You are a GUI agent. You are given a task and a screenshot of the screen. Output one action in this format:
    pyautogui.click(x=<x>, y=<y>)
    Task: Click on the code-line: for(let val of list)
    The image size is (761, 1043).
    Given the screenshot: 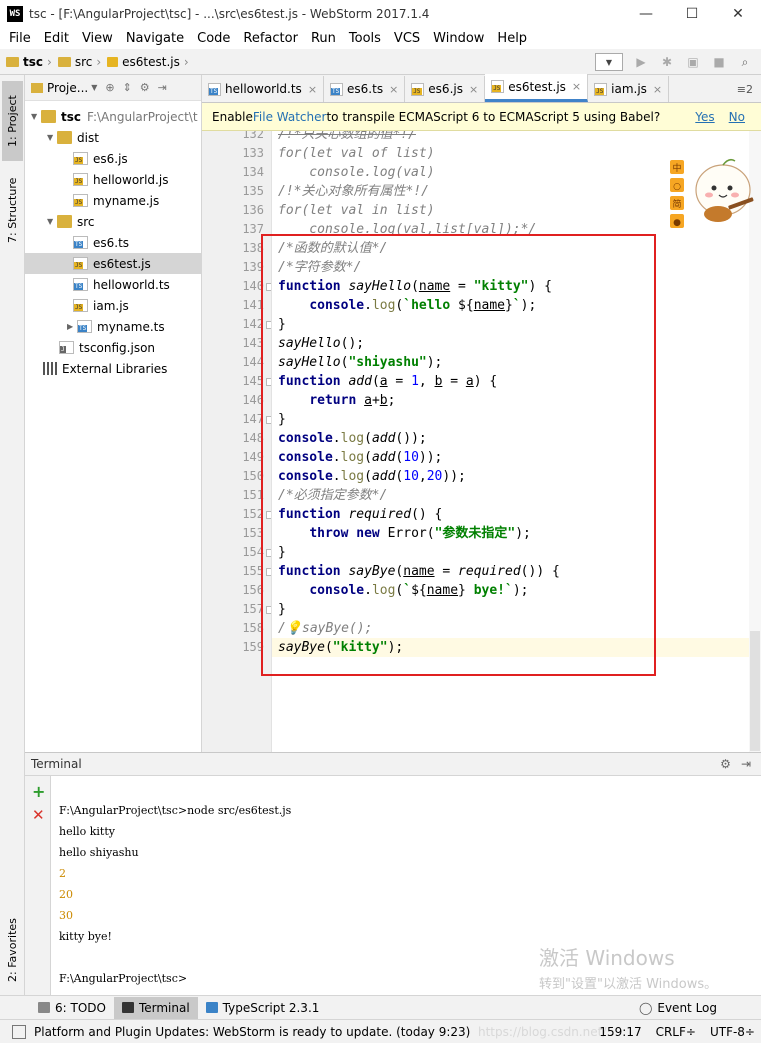 What is the action you would take?
    pyautogui.click(x=356, y=153)
    